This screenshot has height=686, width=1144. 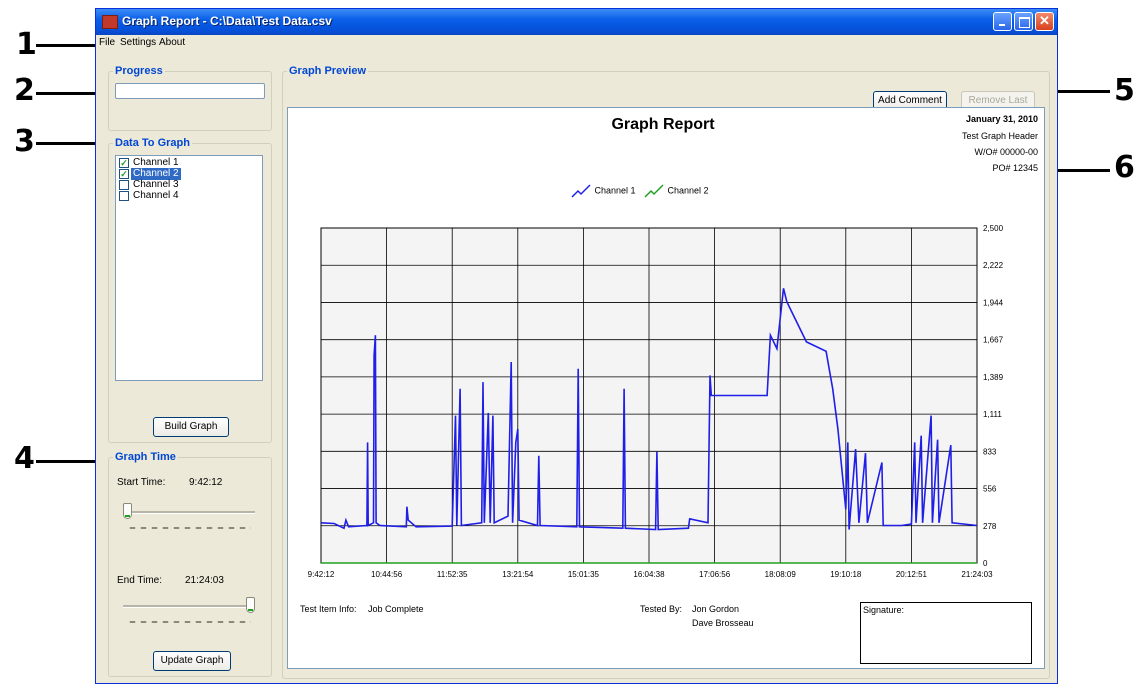 I want to click on progress-legend: Progress, so click(x=139, y=71).